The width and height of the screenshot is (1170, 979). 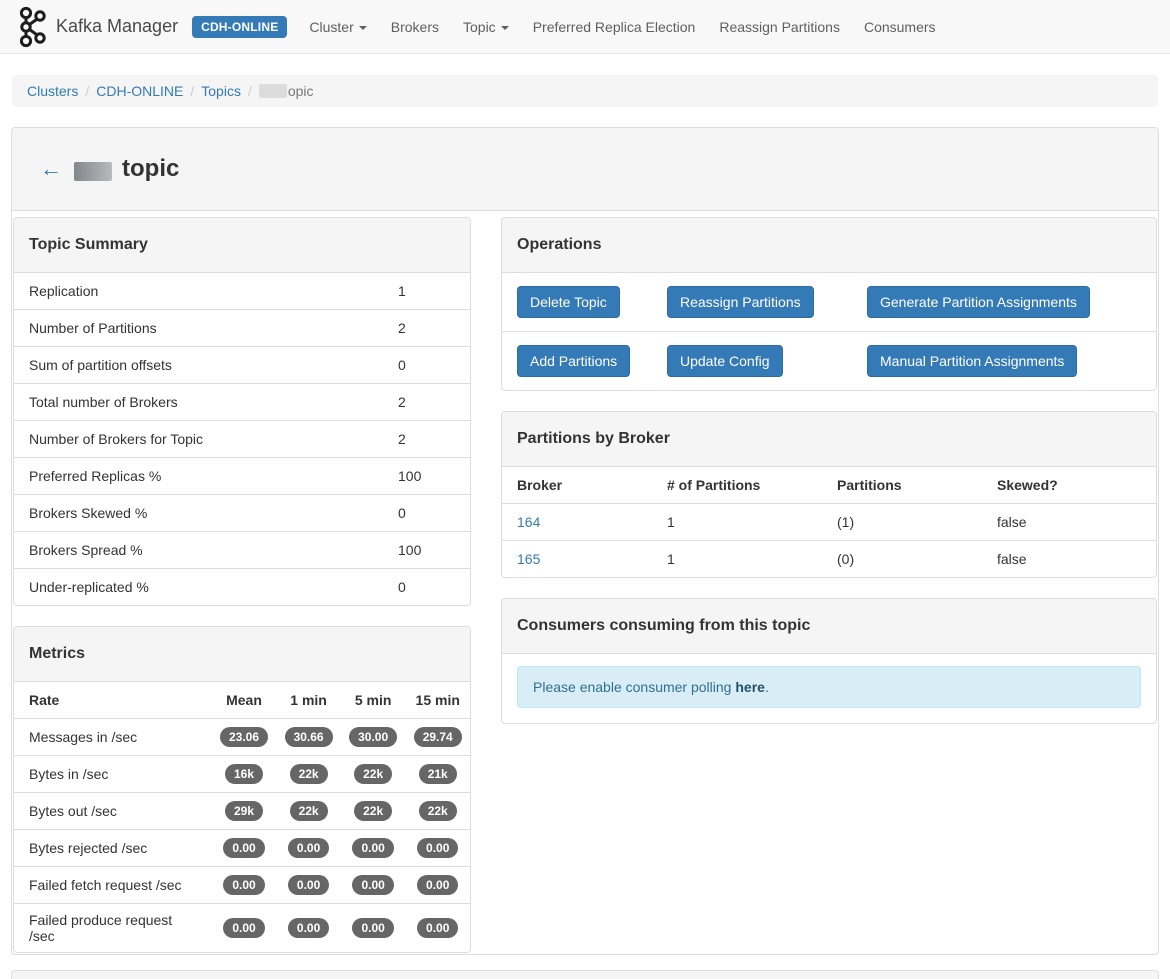 I want to click on nav-preferred-replica-election: Preferred Replica Election, so click(x=614, y=27).